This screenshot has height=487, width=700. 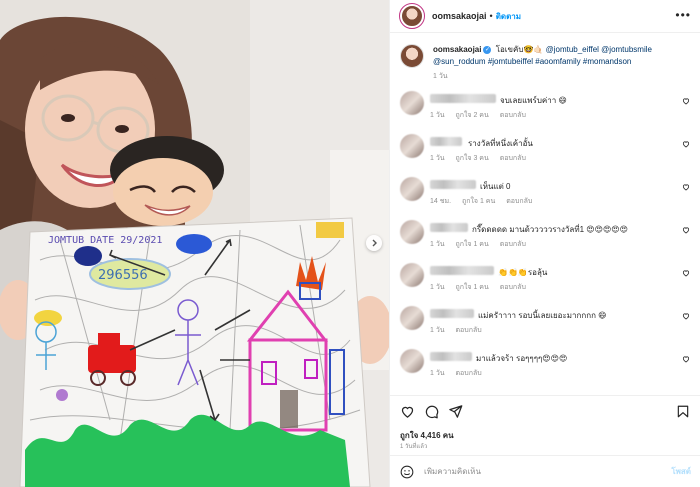 What do you see at coordinates (123, 275) in the screenshot?
I see `svg-text: 296556` at bounding box center [123, 275].